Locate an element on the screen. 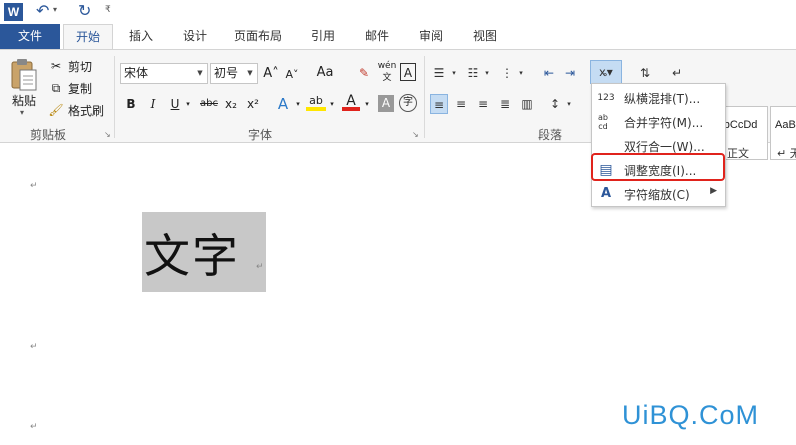  grow-font-button: A˄ is located at coordinates (271, 74).